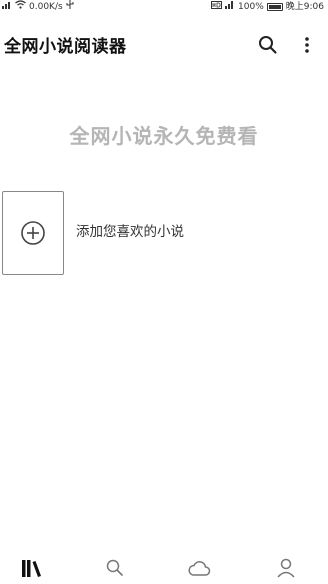  I want to click on slogan-text: 全网小说永久免费看, so click(164, 136).